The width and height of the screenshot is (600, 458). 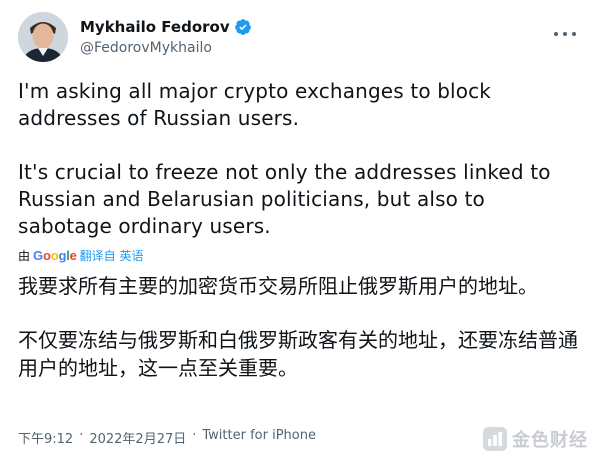 What do you see at coordinates (278, 286) in the screenshot?
I see `translated-paragraph-1: 我要求所有主要的加密货币交易所阻止俄罗斯用户的地址。` at bounding box center [278, 286].